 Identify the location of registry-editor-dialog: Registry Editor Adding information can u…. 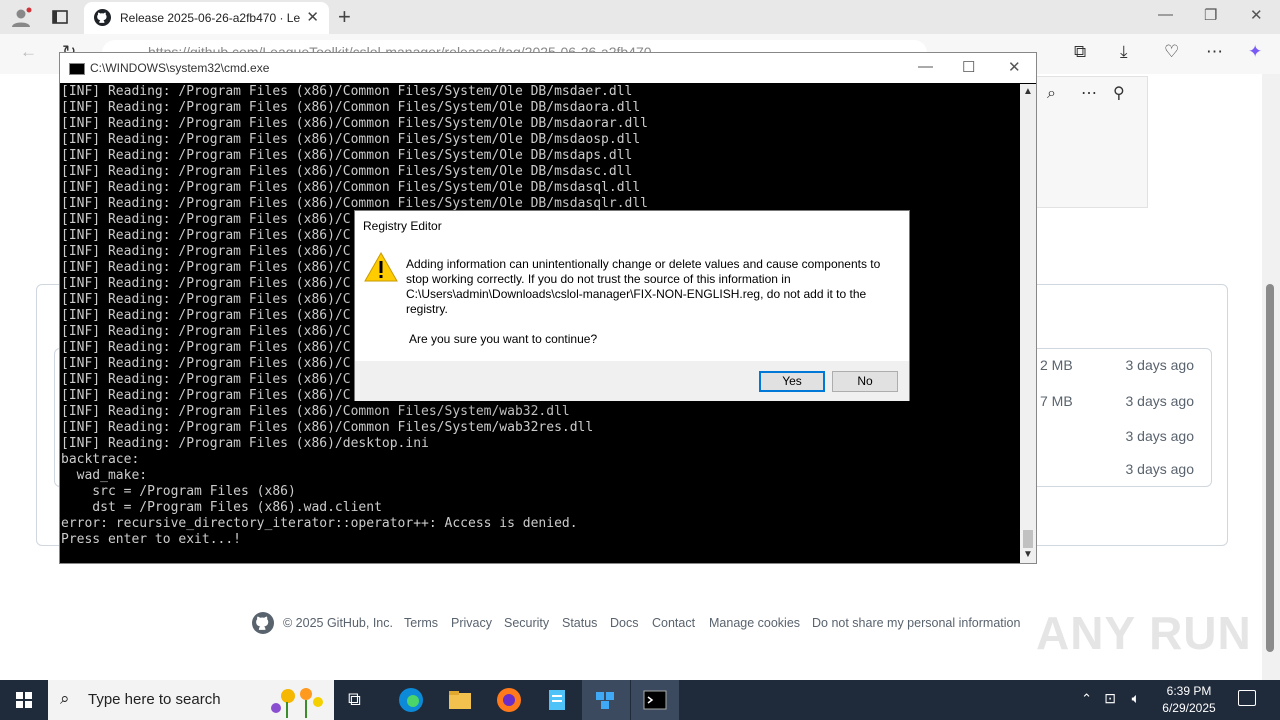
(632, 305).